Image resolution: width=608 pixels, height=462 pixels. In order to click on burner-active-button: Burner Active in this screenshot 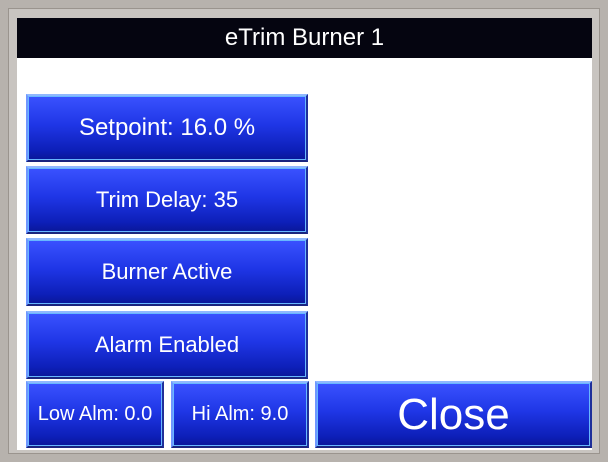, I will do `click(167, 272)`.